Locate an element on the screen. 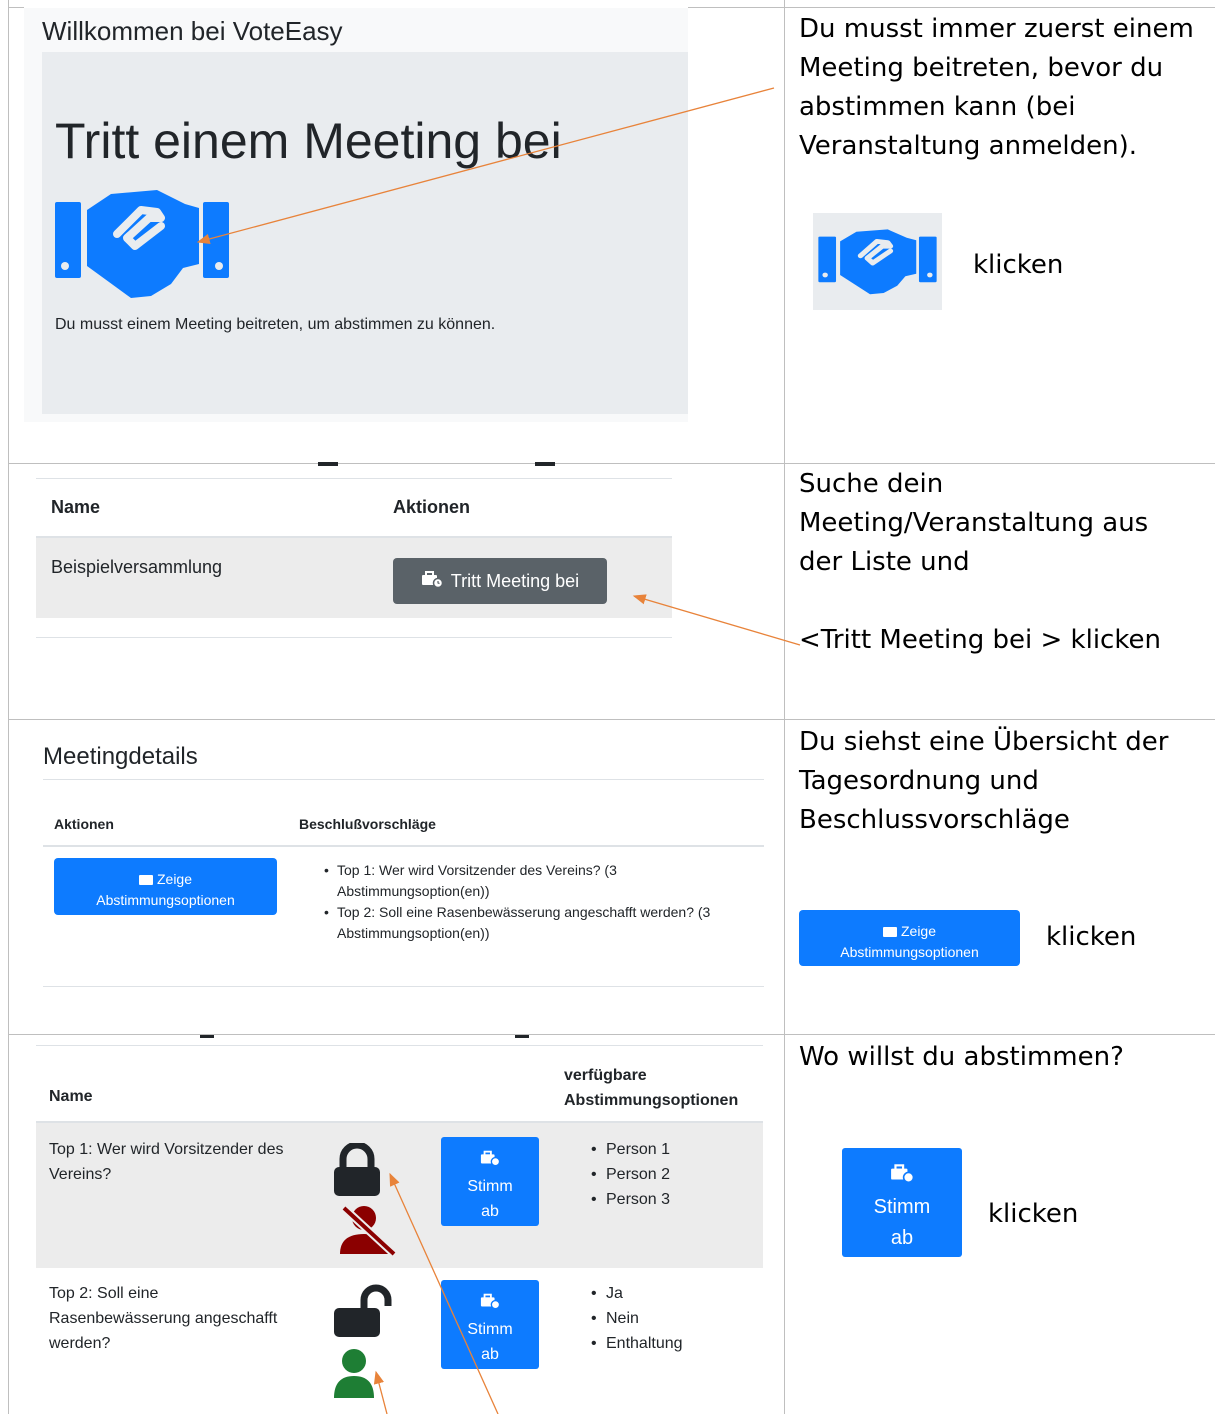 The height and width of the screenshot is (1414, 1215). column-header-proposals: Beschlußvorschläge is located at coordinates (367, 824).